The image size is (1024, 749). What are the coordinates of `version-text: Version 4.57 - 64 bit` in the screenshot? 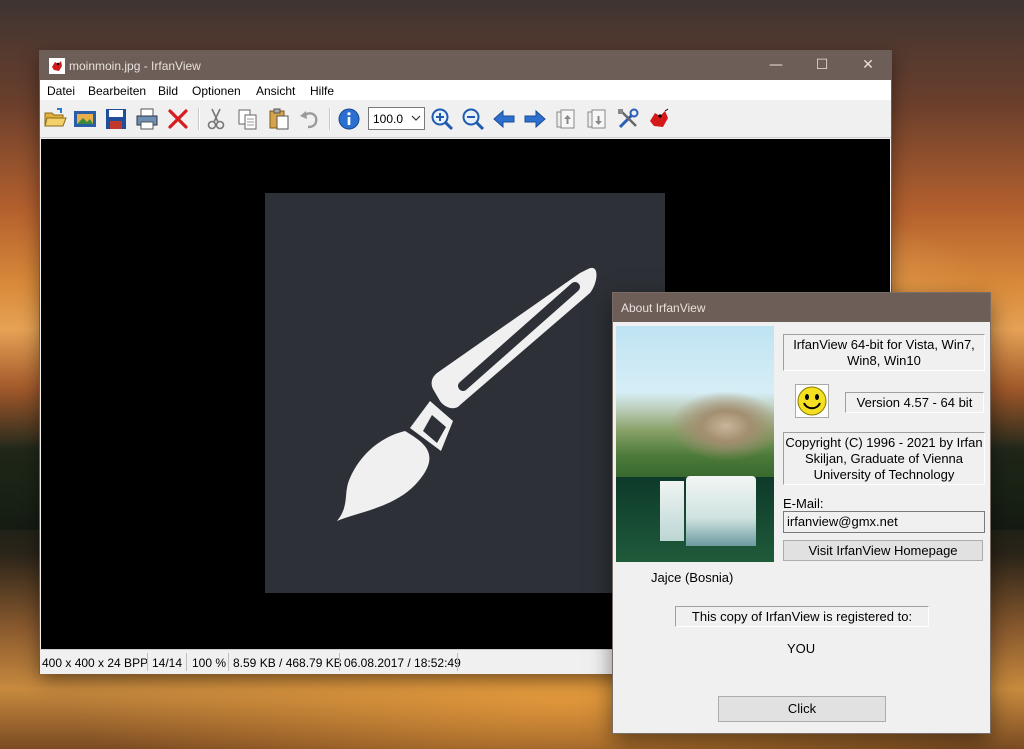 It's located at (914, 402).